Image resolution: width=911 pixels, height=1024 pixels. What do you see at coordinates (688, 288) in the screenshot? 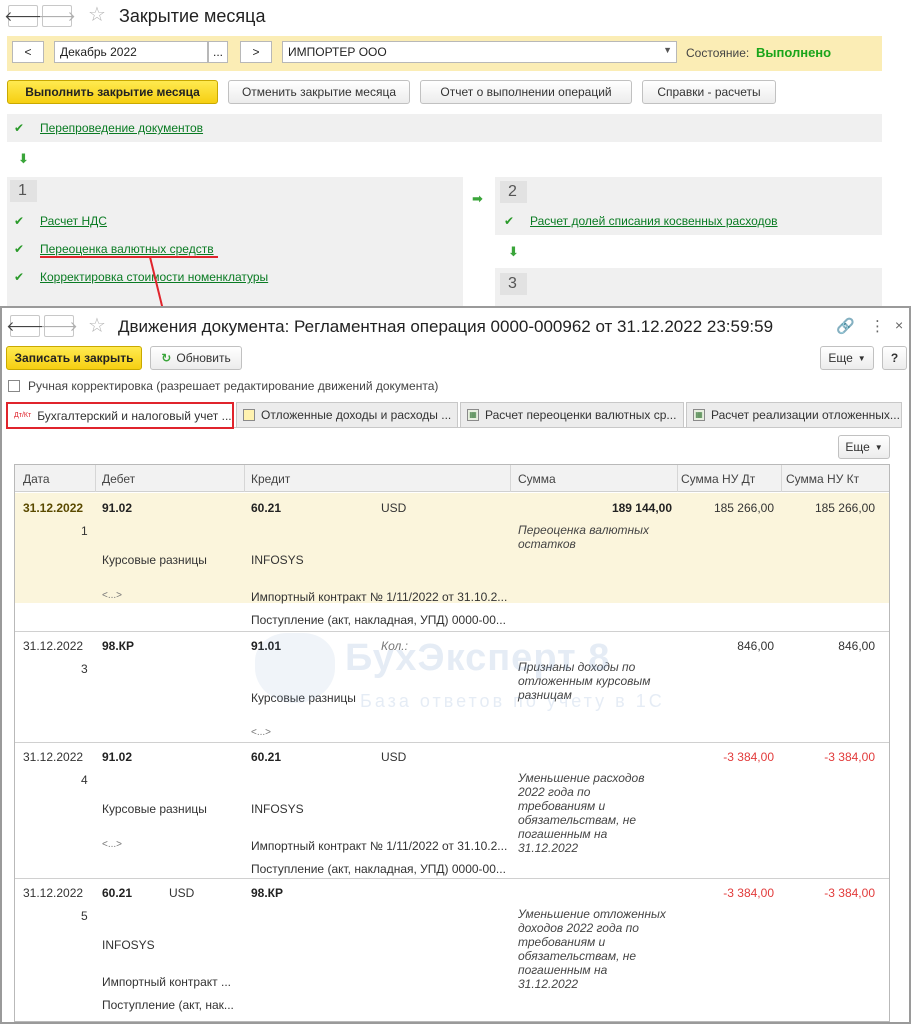
I see `step3-panel` at bounding box center [688, 288].